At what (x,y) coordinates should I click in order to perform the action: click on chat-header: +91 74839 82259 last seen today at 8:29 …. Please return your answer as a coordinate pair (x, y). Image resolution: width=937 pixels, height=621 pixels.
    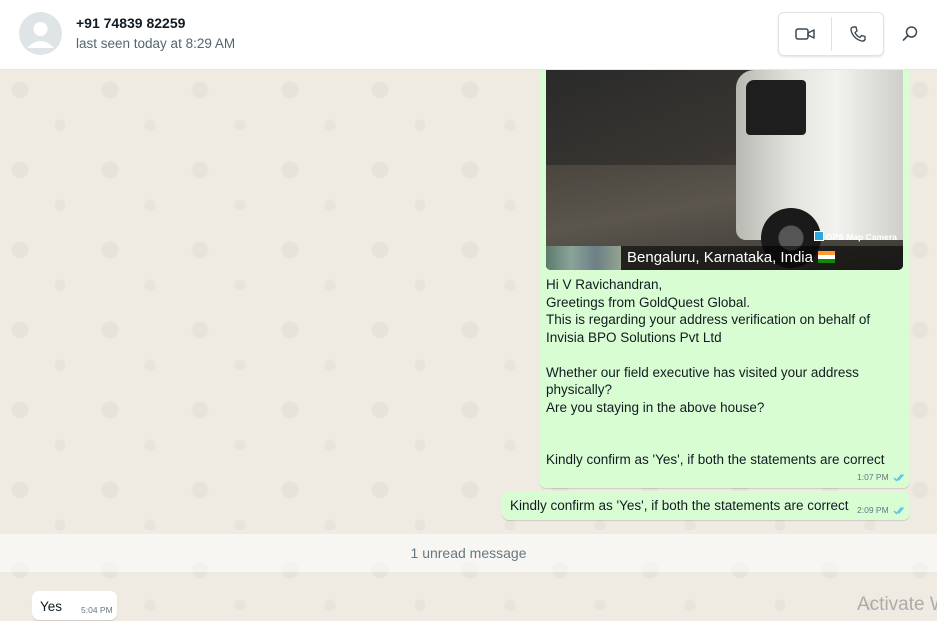
    Looking at the image, I should click on (468, 35).